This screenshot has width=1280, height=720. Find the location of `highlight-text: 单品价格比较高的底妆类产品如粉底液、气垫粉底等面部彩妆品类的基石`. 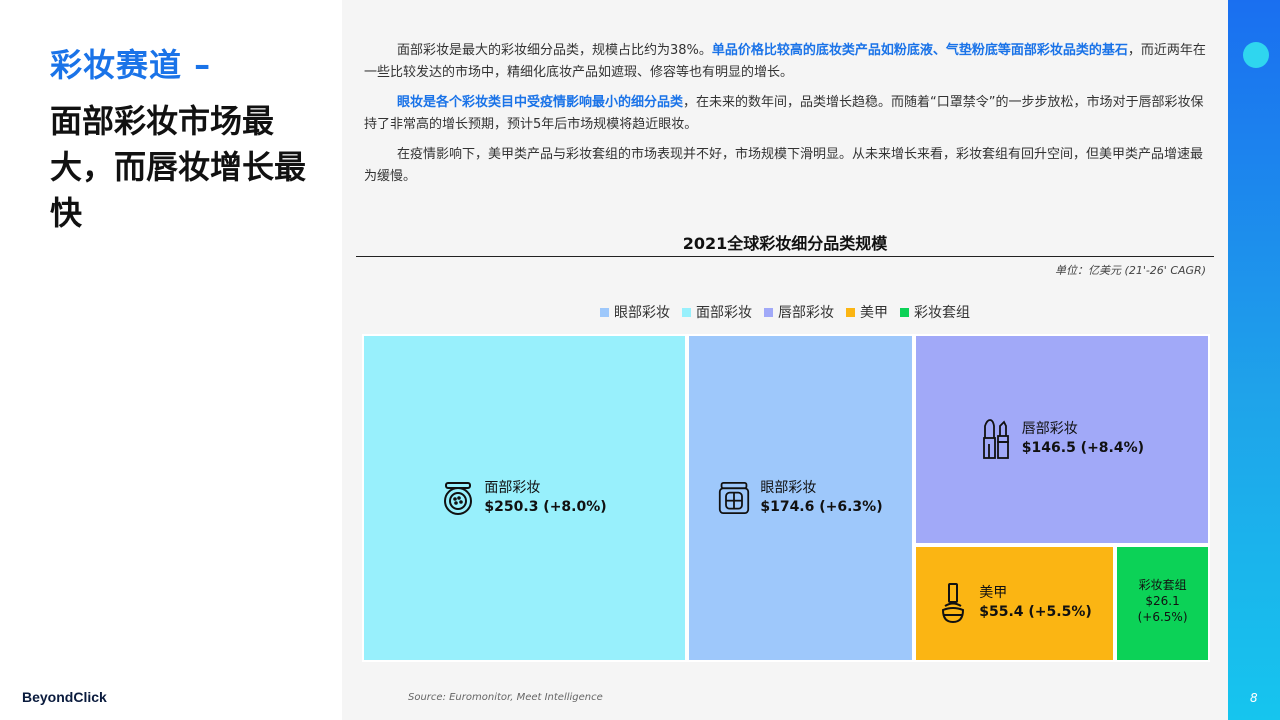

highlight-text: 单品价格比较高的底妆类产品如粉底液、气垫粉底等面部彩妆品类的基石 is located at coordinates (919, 50).